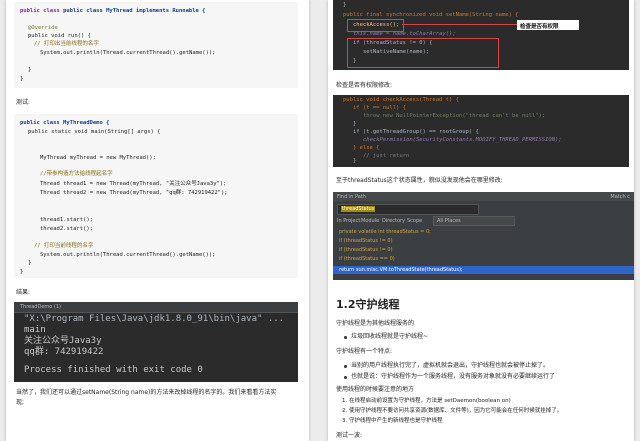  What do you see at coordinates (59, 36) in the screenshot?
I see `code-line: public void run() {` at bounding box center [59, 36].